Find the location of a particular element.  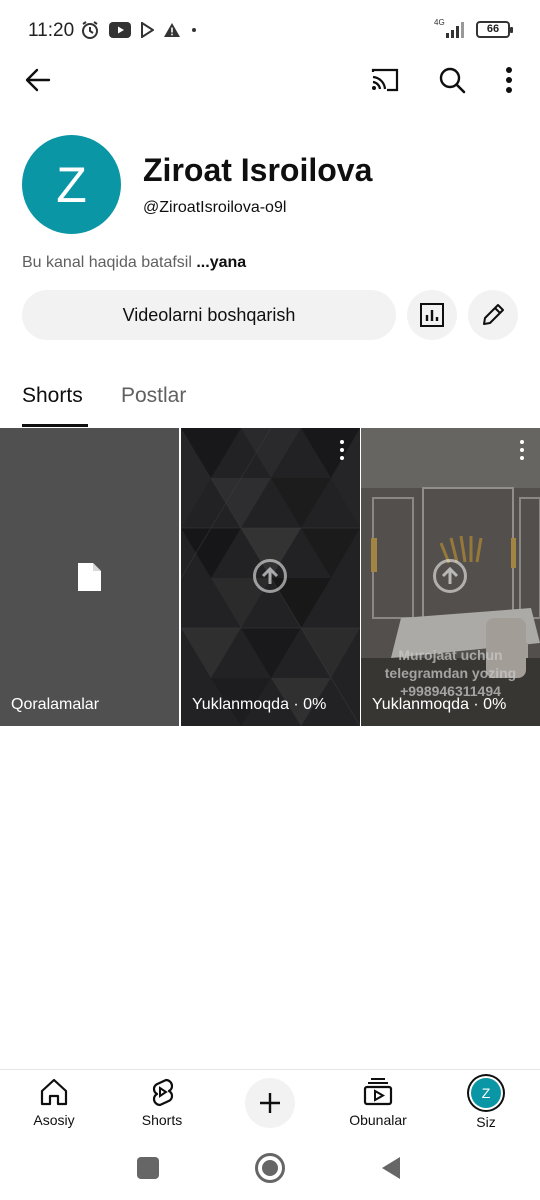

signal-icon: 4G is located at coordinates (451, 28).